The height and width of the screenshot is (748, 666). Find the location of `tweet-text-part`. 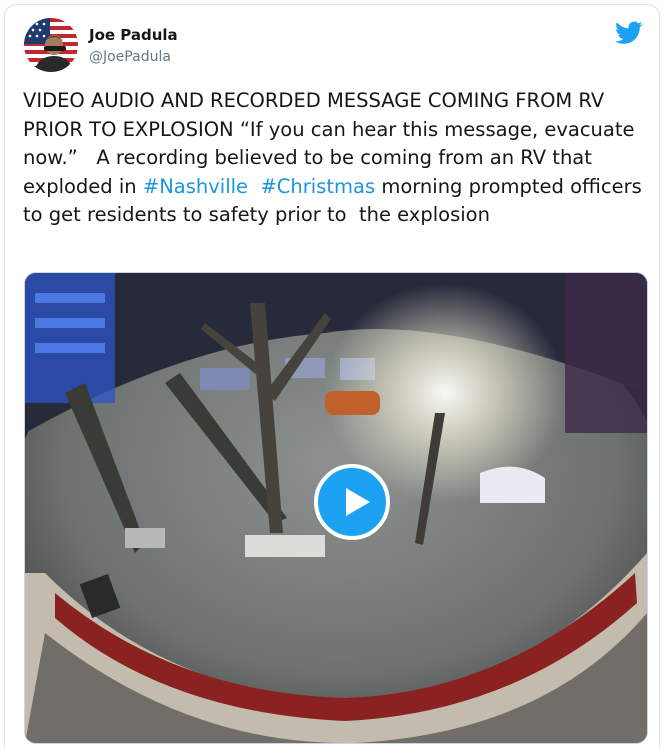

tweet-text-part is located at coordinates (254, 186).